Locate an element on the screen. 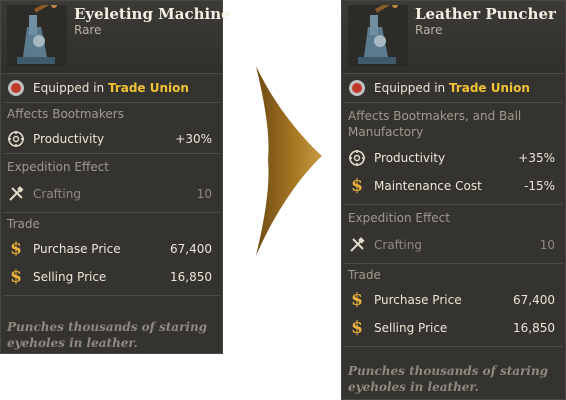 This screenshot has width=566, height=400. tooltip-header: Leather Puncher Rare is located at coordinates (453, 37).